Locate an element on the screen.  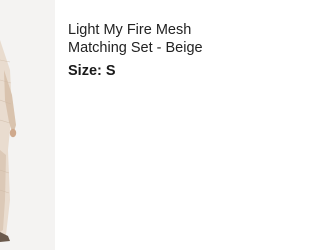
size-value: S is located at coordinates (110, 71).